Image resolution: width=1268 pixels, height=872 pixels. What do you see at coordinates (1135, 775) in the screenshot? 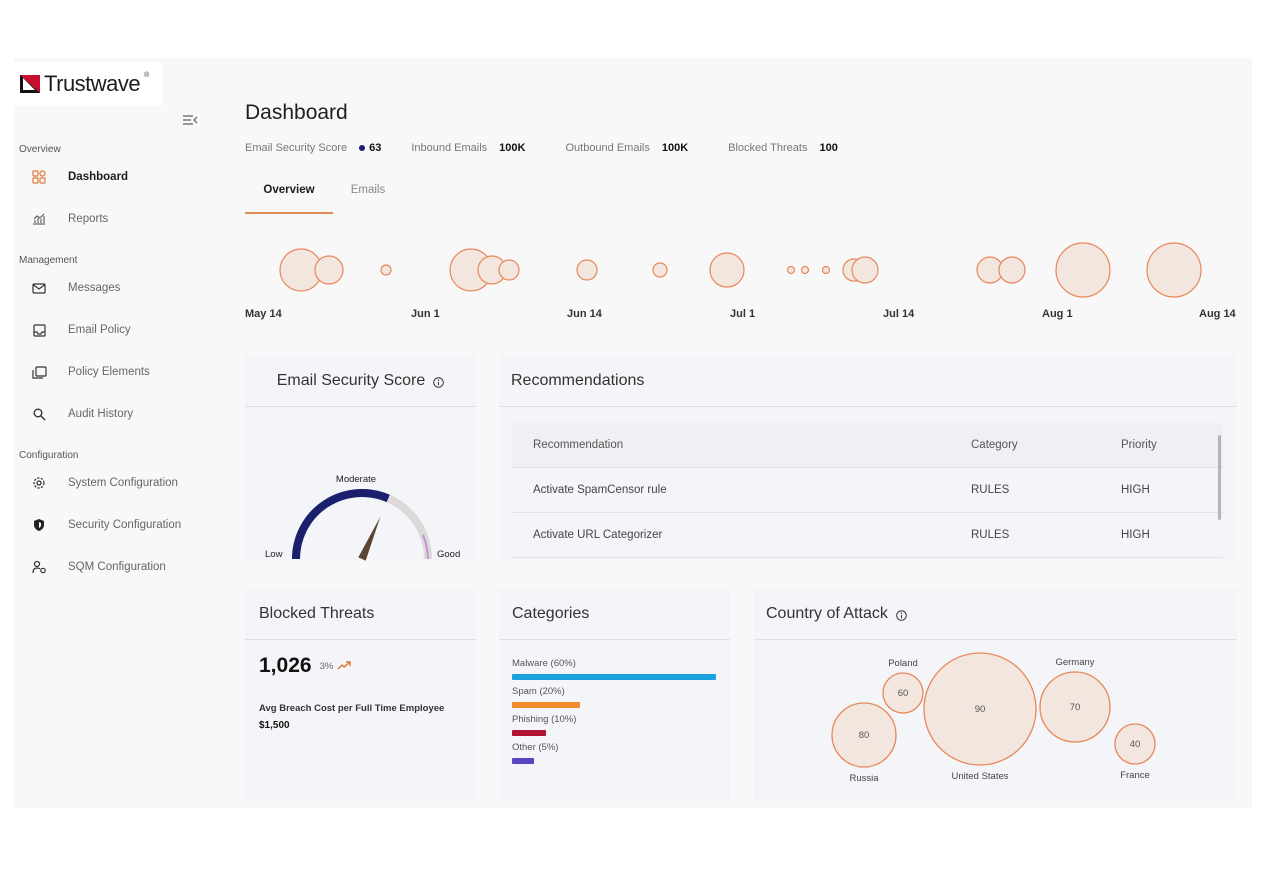
I see `country-name: France` at bounding box center [1135, 775].